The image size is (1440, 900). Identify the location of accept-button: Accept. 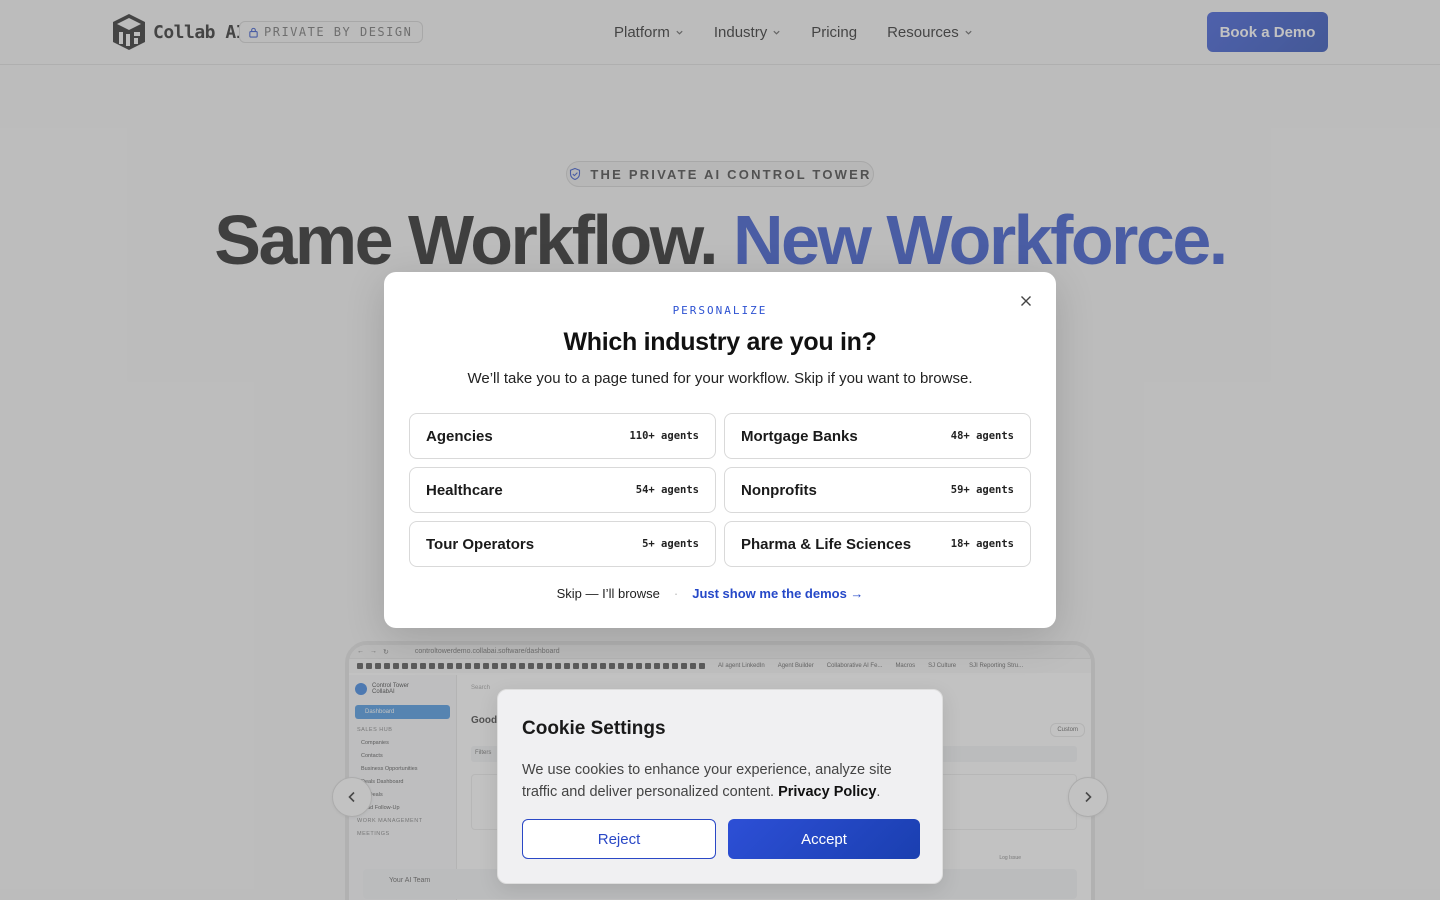
(824, 839).